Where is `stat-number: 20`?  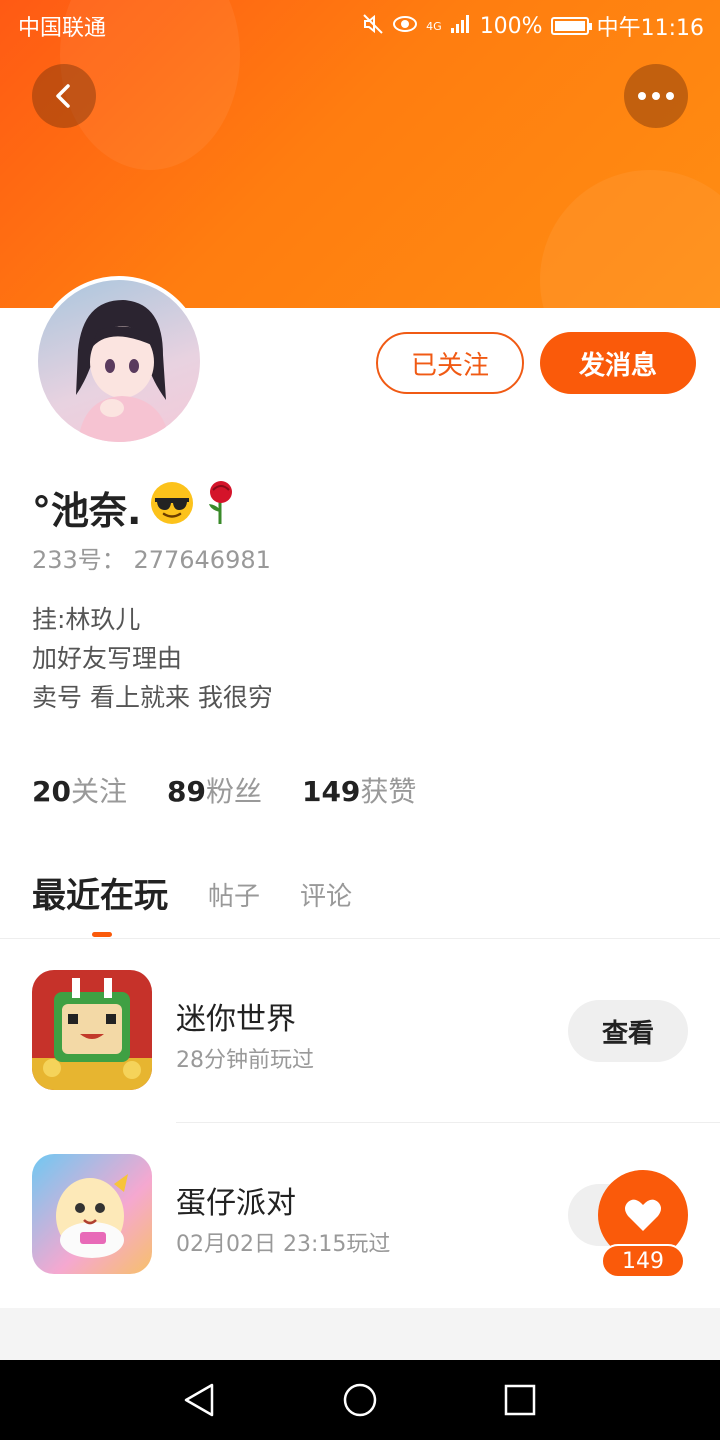
stat-number: 20 is located at coordinates (51, 791).